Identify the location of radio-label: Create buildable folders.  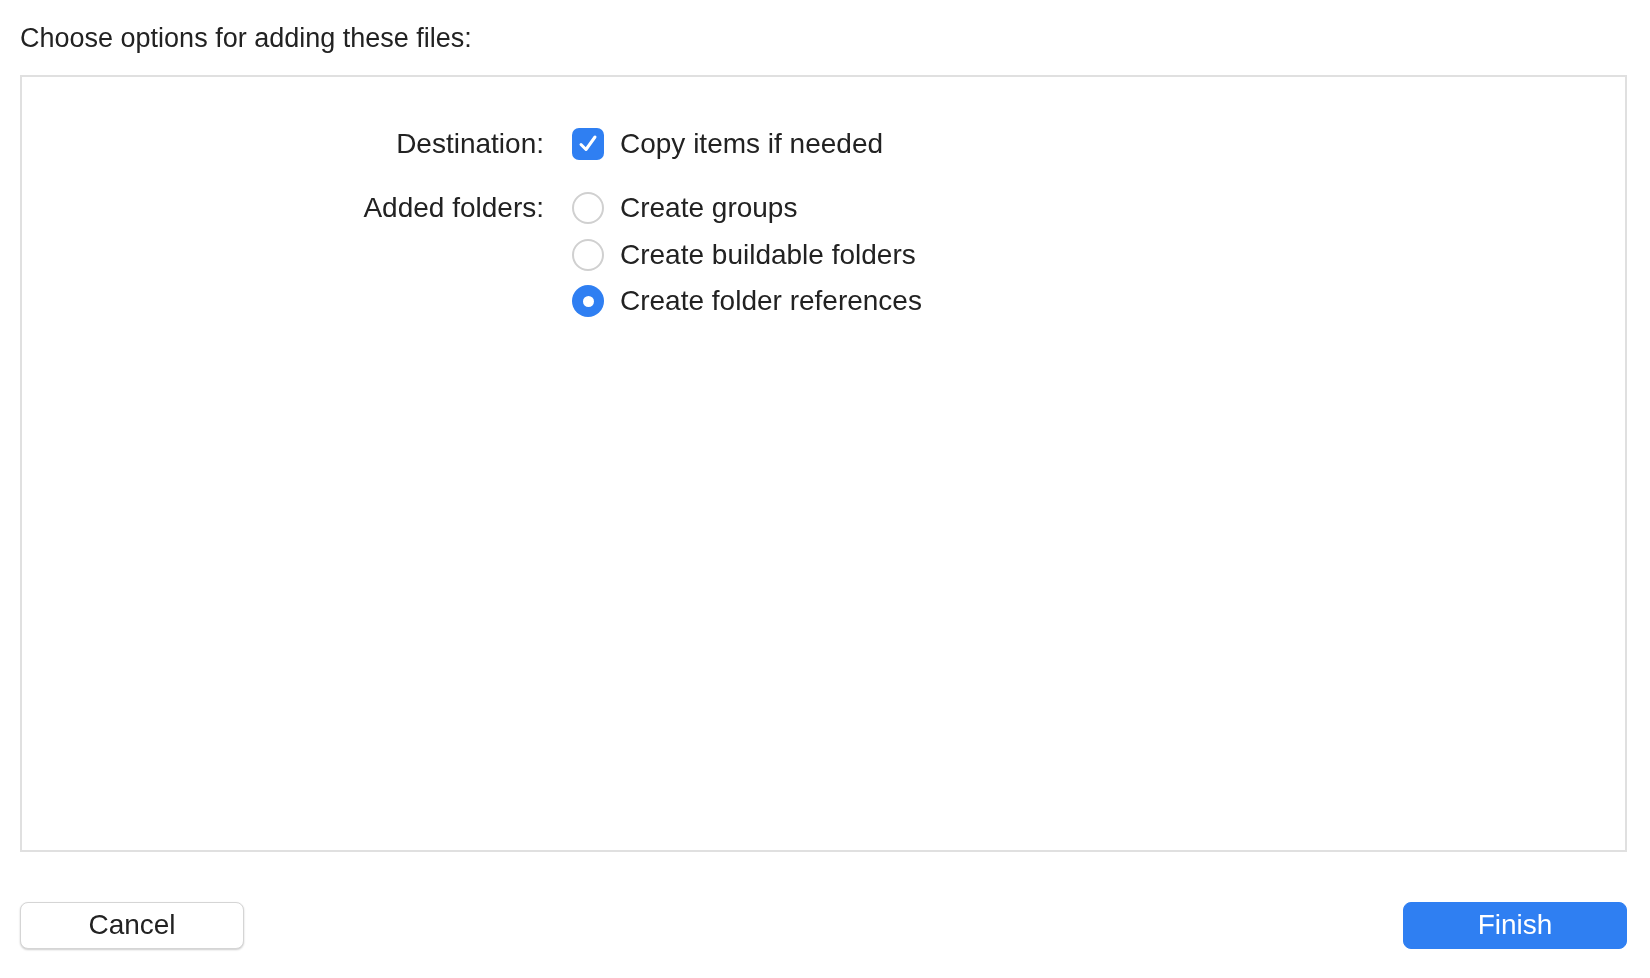
(768, 254).